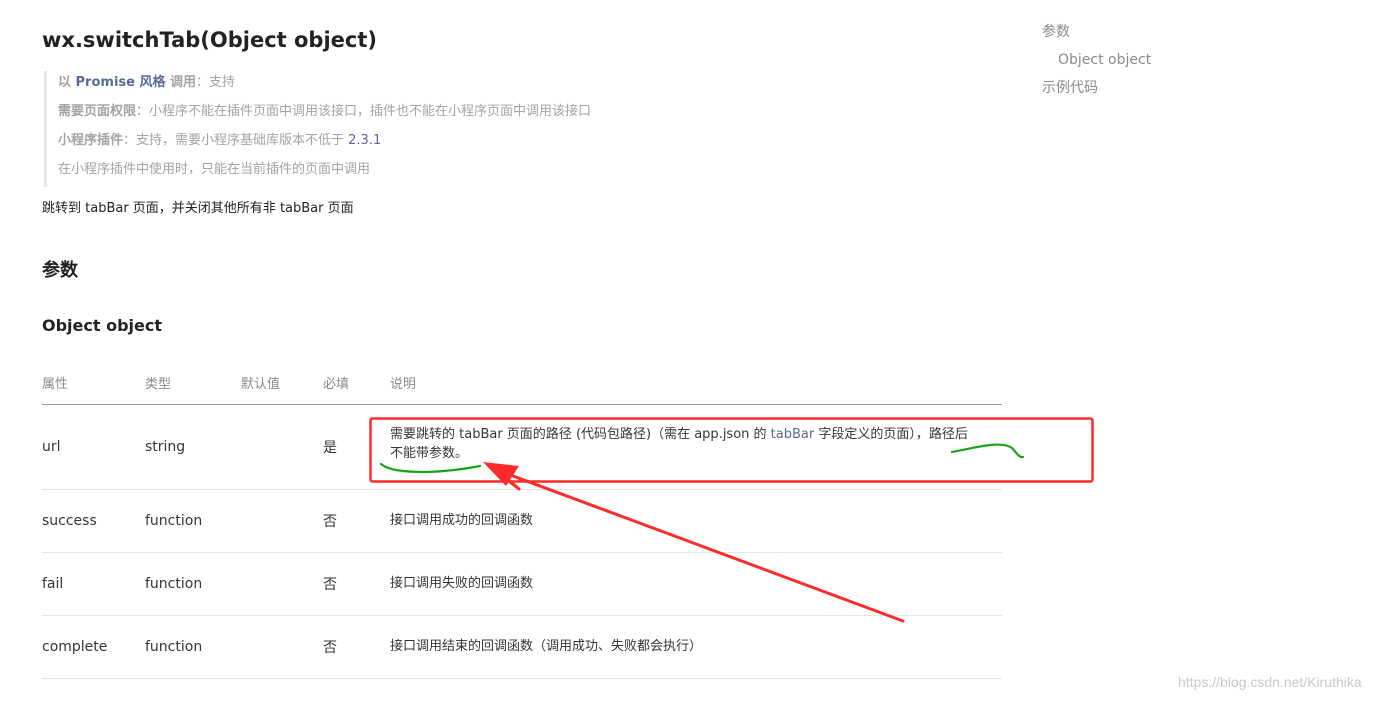 The image size is (1394, 702). I want to click on header-default: 默认值, so click(282, 383).